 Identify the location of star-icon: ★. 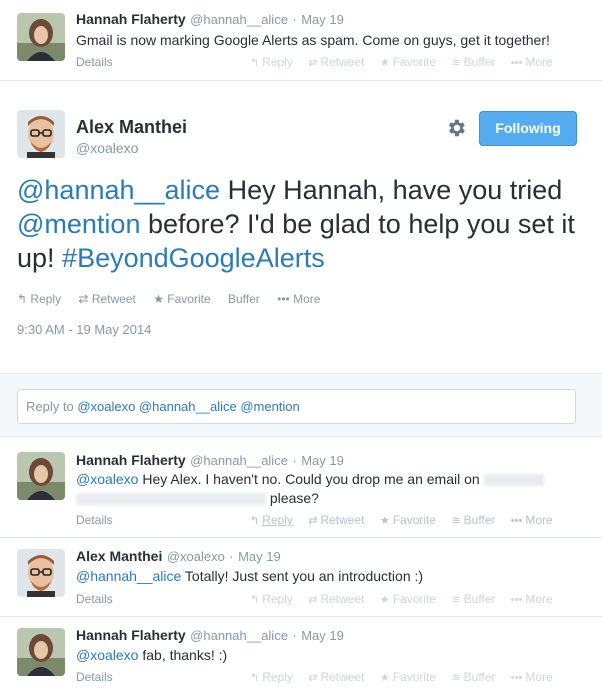
(384, 678).